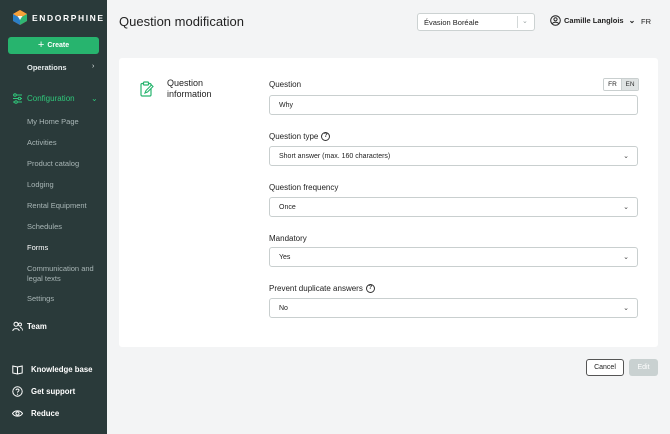  Describe the element at coordinates (182, 21) in the screenshot. I see `page-title: Question modification` at that location.